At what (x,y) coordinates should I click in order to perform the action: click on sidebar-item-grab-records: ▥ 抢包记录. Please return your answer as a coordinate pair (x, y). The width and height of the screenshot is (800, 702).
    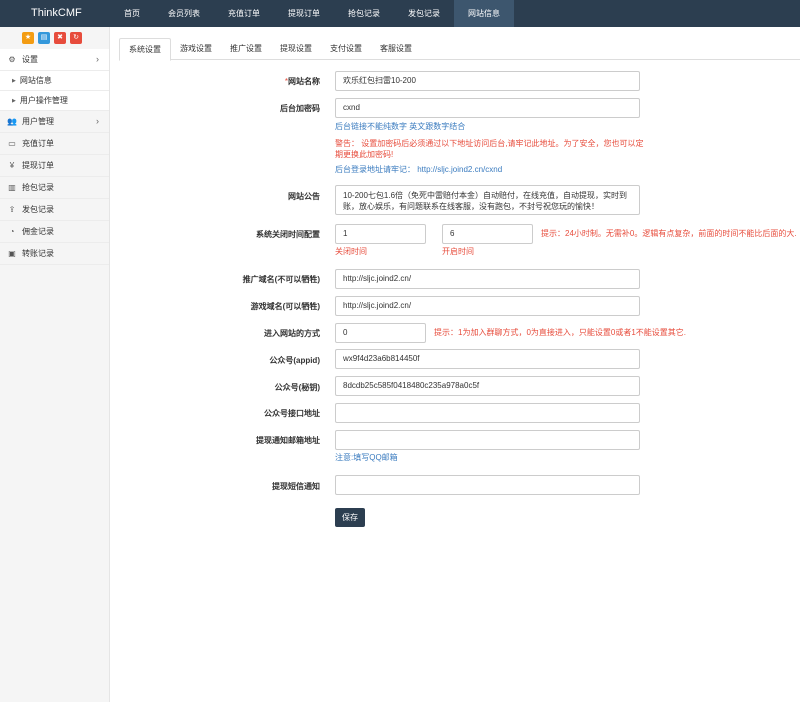
    Looking at the image, I should click on (54, 188).